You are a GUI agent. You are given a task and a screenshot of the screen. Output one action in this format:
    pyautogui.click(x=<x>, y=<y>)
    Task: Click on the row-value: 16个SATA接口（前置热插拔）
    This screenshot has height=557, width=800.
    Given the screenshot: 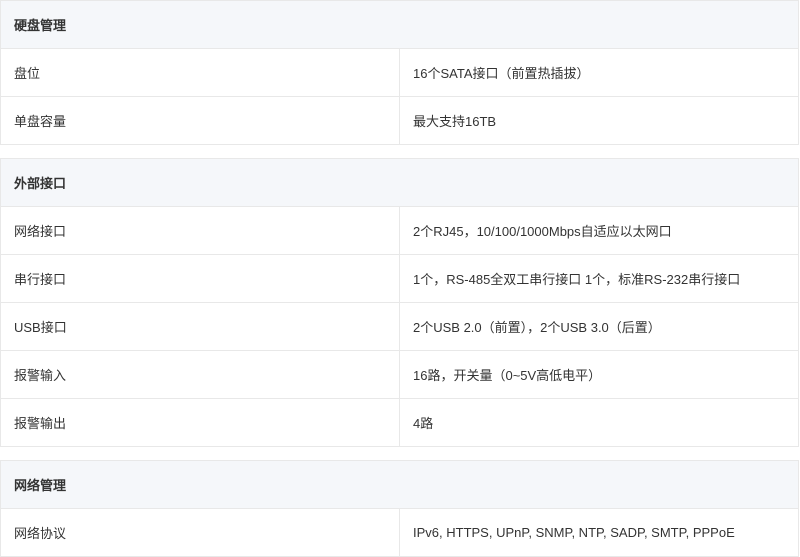 What is the action you would take?
    pyautogui.click(x=599, y=72)
    